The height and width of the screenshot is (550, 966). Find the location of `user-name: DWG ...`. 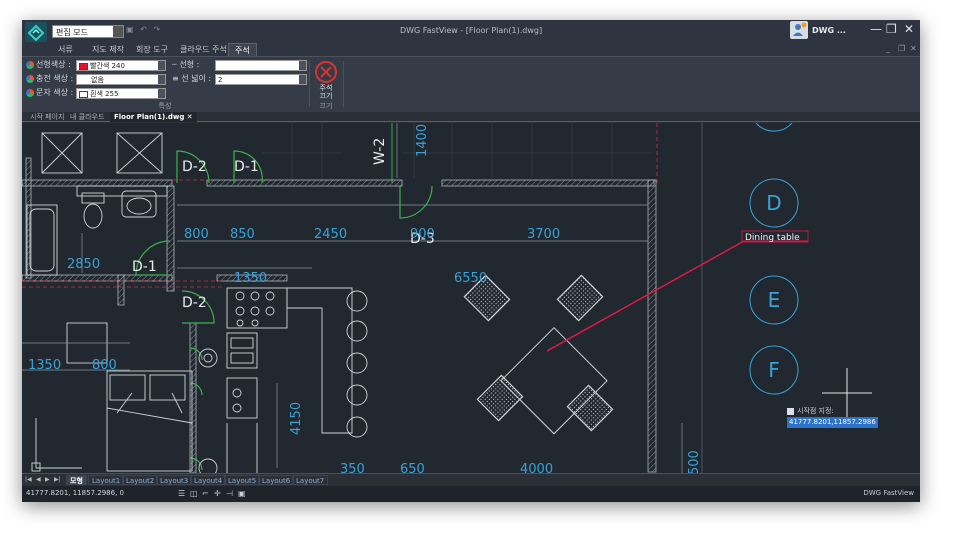

user-name: DWG ... is located at coordinates (829, 30).